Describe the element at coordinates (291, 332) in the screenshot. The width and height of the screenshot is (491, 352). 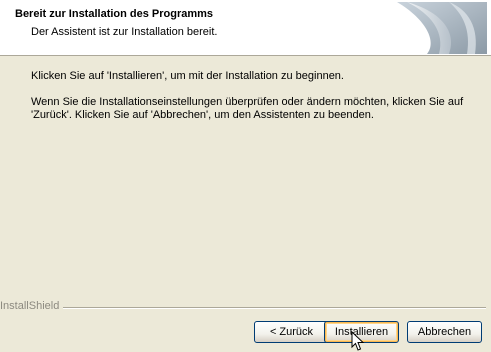
I see `back-button: < Zurück` at that location.